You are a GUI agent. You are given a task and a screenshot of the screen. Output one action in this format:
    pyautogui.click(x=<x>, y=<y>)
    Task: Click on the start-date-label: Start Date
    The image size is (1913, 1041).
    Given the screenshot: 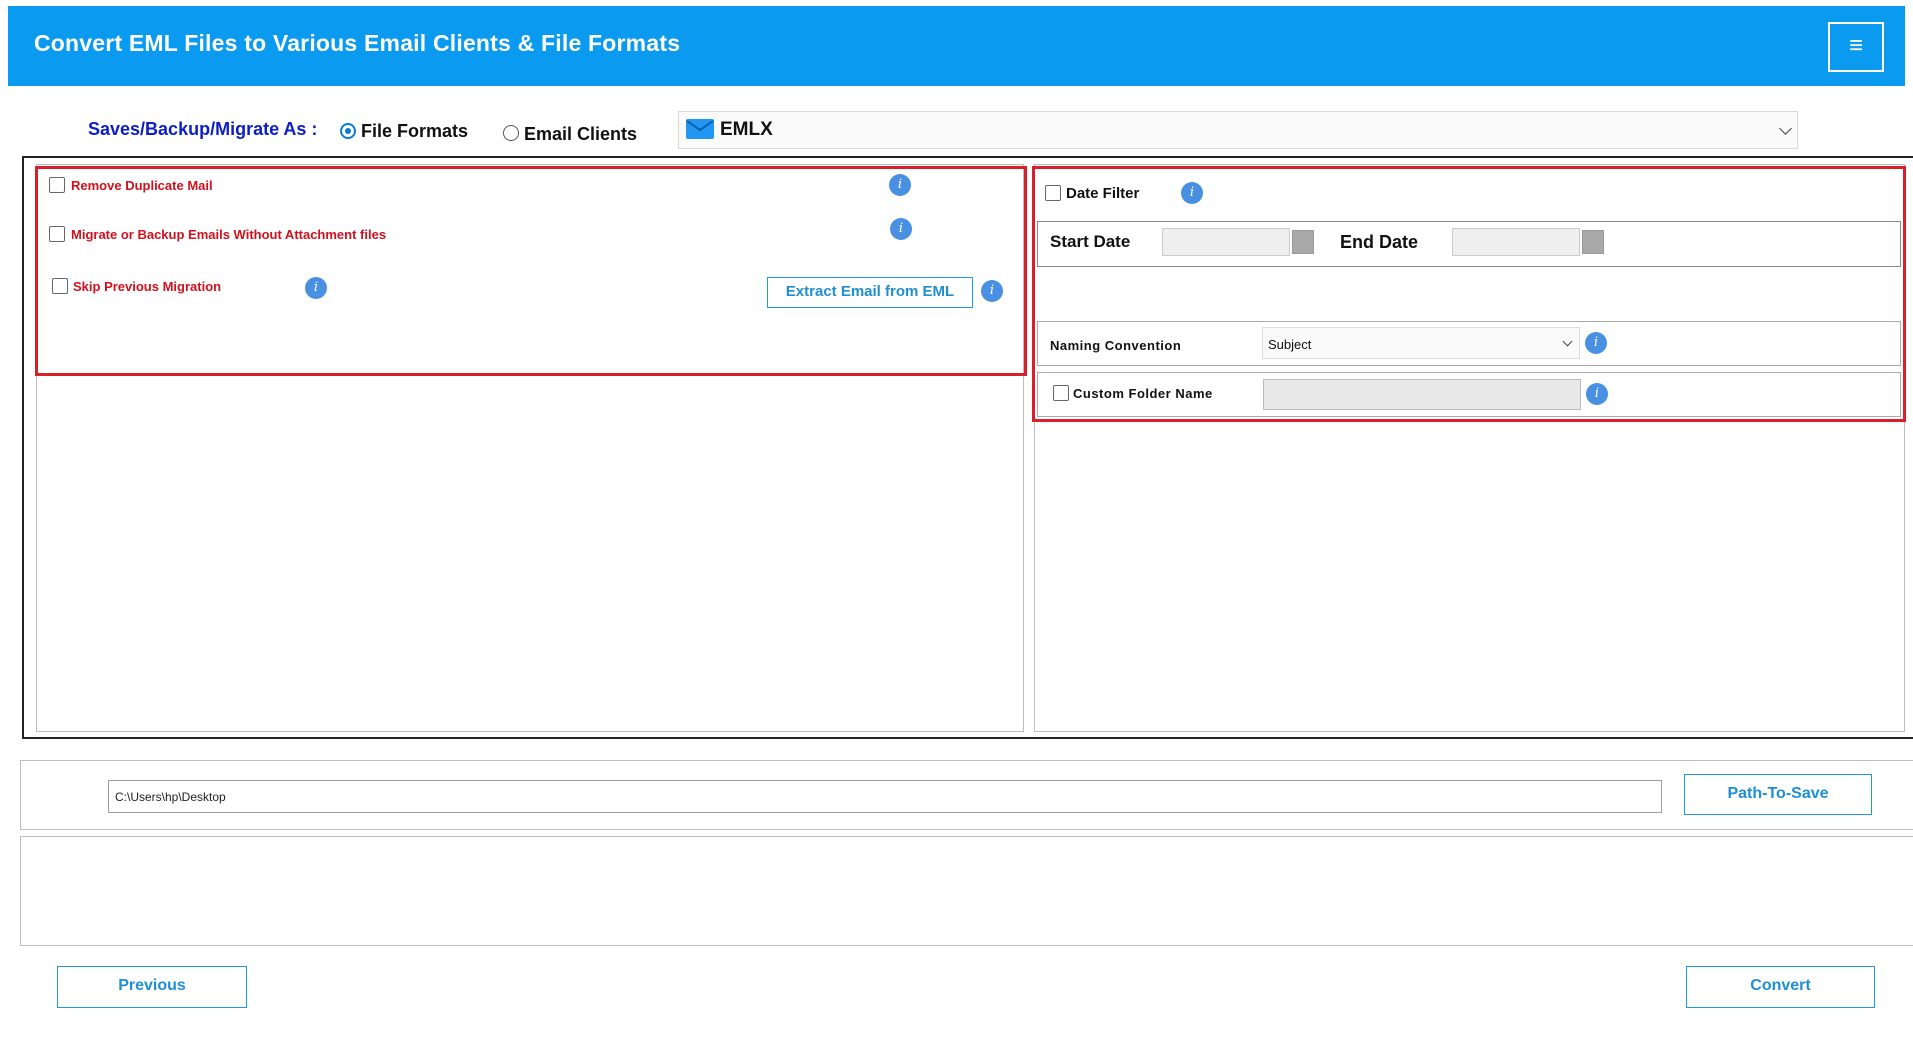 What is the action you would take?
    pyautogui.click(x=1090, y=241)
    